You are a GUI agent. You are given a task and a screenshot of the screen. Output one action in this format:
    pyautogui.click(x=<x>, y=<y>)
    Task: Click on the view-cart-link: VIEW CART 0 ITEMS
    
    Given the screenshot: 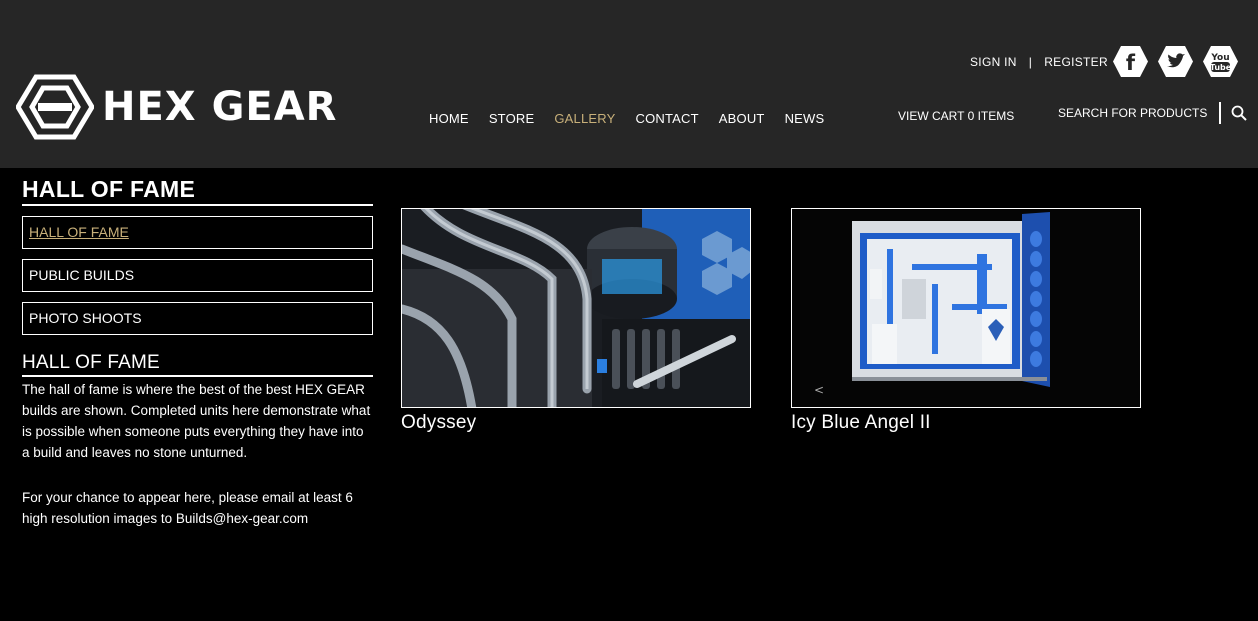 What is the action you would take?
    pyautogui.click(x=956, y=116)
    